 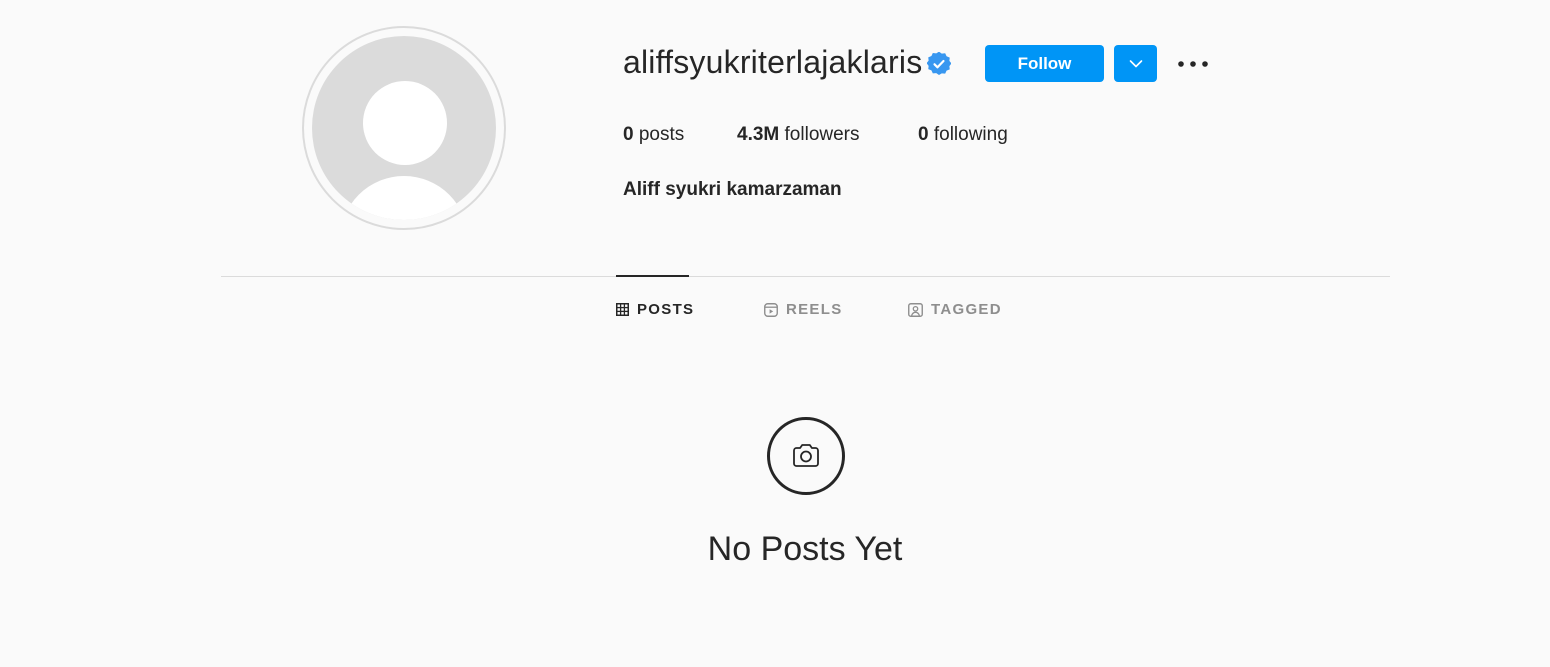 I want to click on tab-tagged: TAGGED, so click(x=955, y=309).